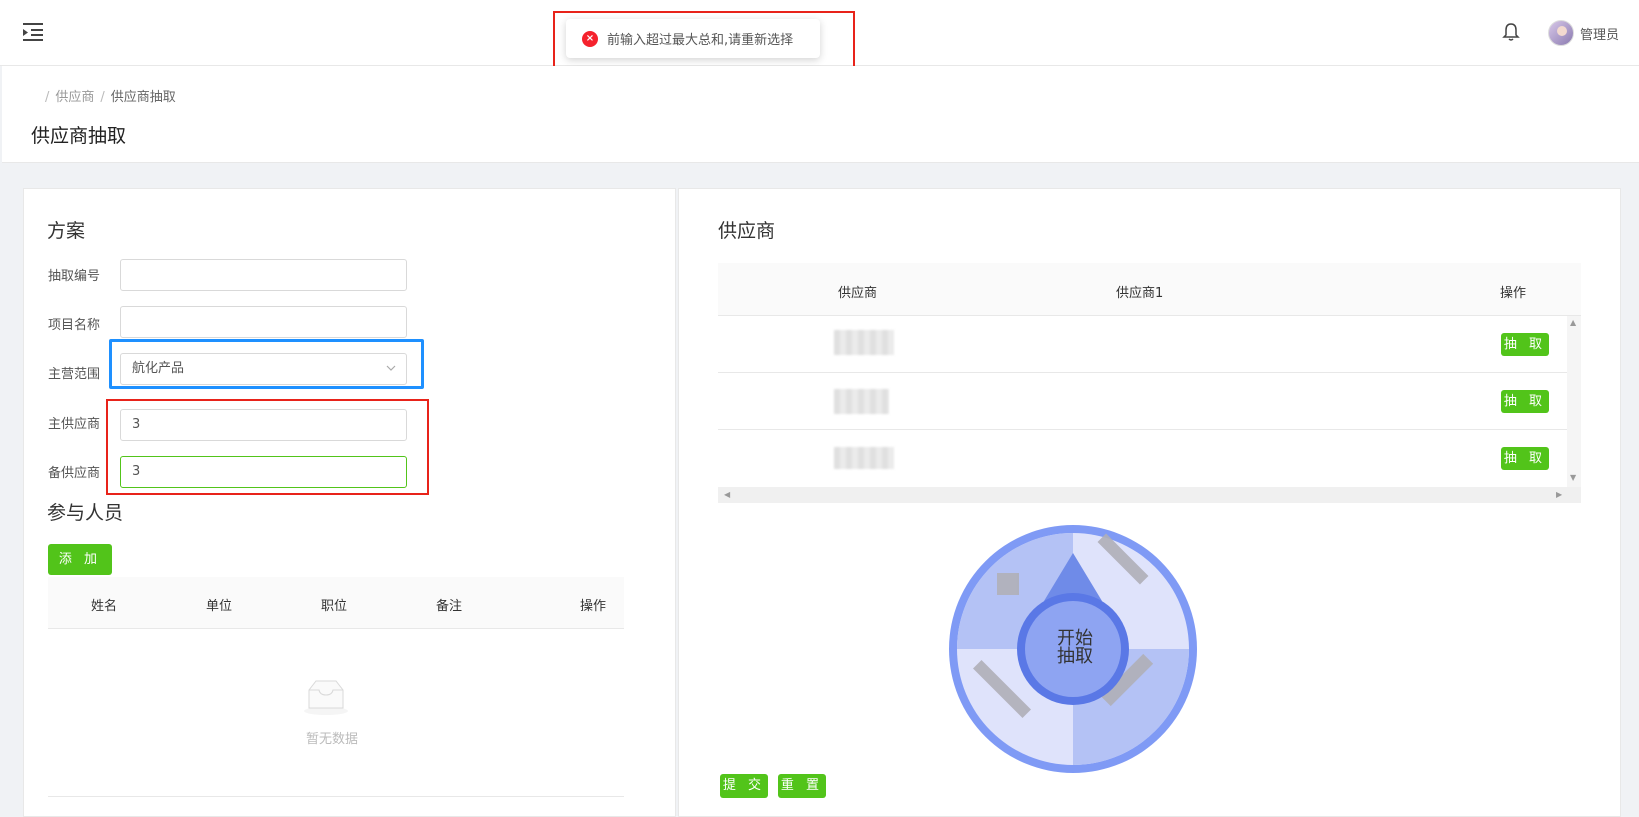 Image resolution: width=1639 pixels, height=817 pixels. I want to click on avatar, so click(1561, 33).